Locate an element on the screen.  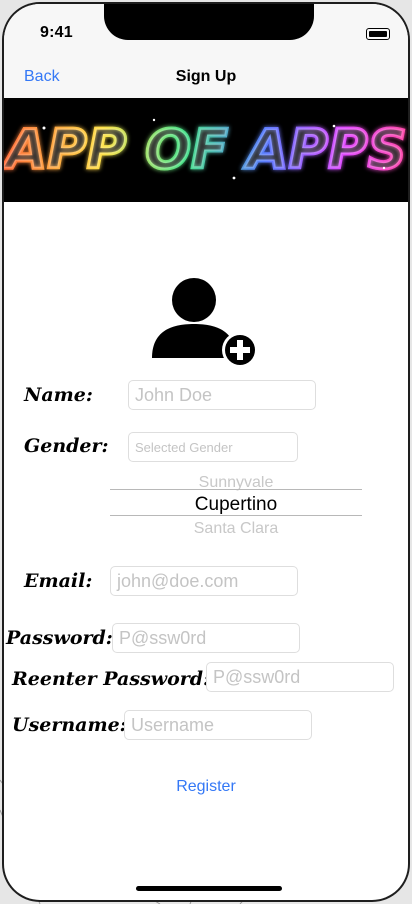
password-label: Password: is located at coordinates (59, 638).